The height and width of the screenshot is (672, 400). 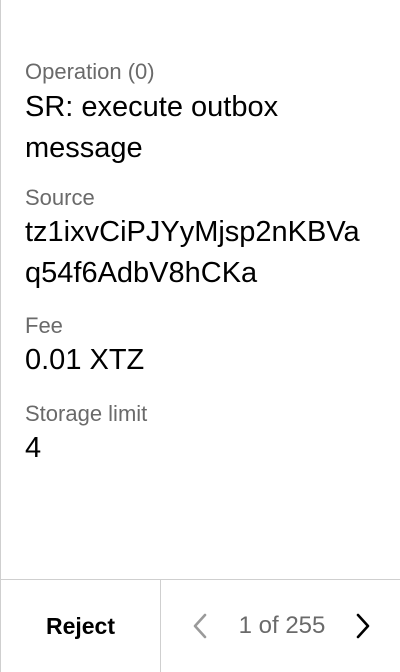 What do you see at coordinates (200, 356) in the screenshot?
I see `fee-field: Fee 0.01 XTZ` at bounding box center [200, 356].